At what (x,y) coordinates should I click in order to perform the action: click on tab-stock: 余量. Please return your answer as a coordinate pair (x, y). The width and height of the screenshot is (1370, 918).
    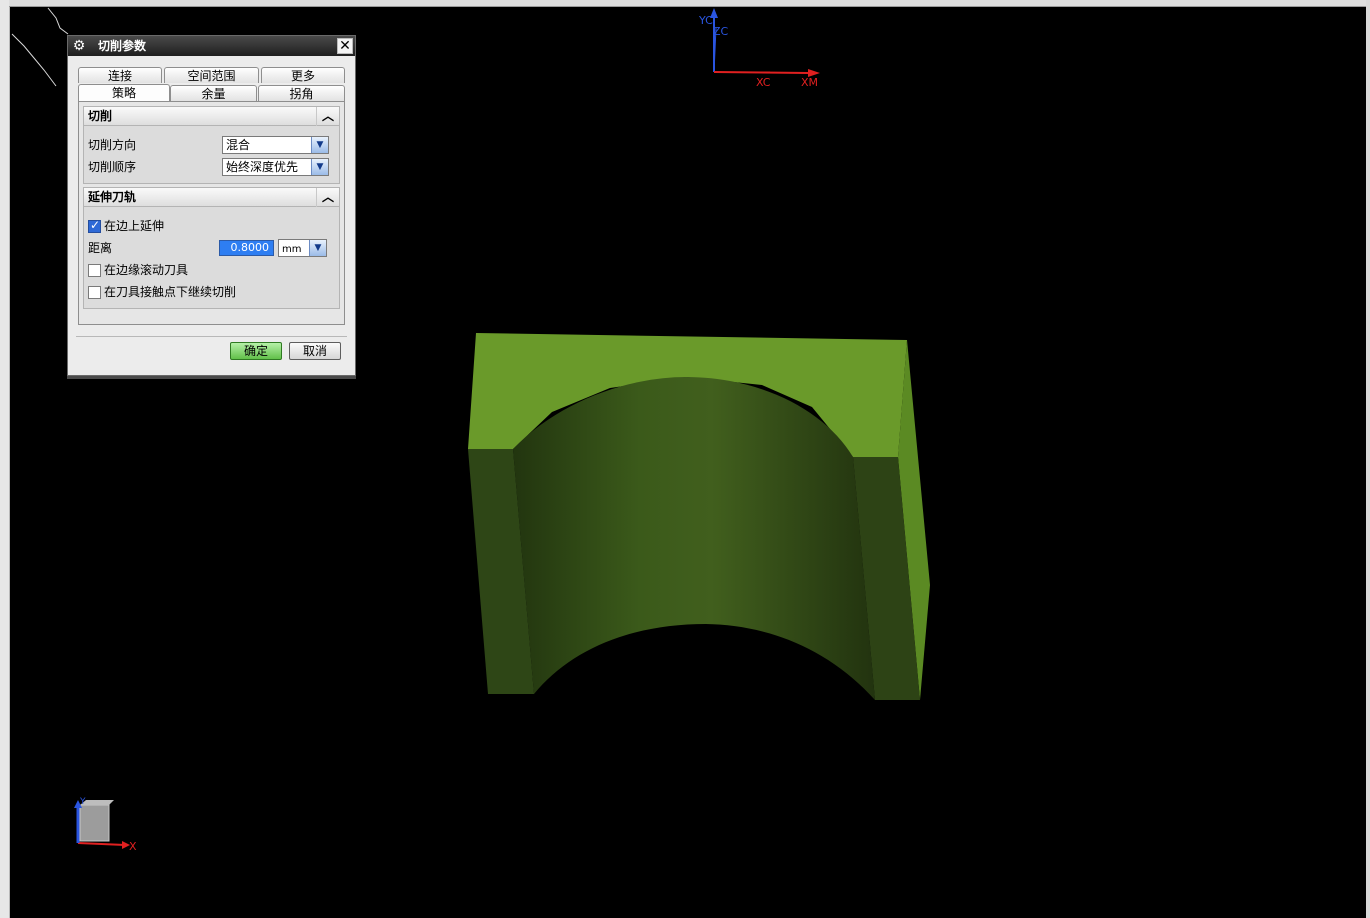
    Looking at the image, I should click on (213, 93).